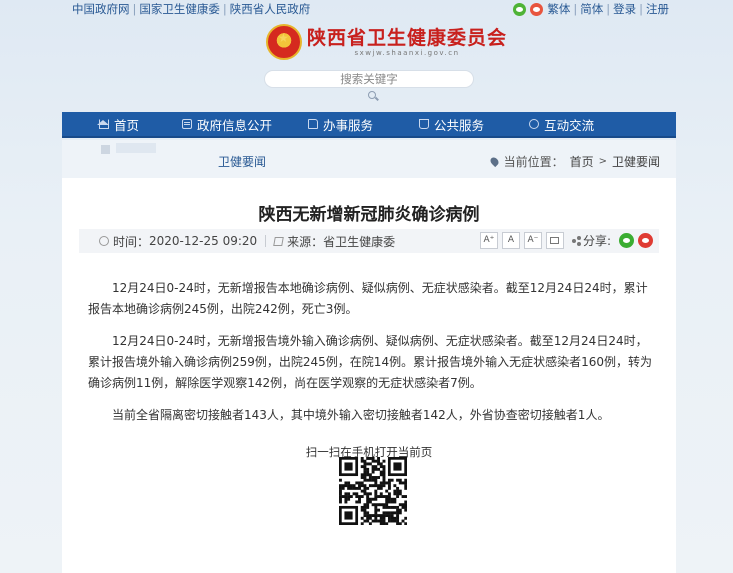 The image size is (733, 573). Describe the element at coordinates (576, 240) in the screenshot. I see `share-icon` at that location.